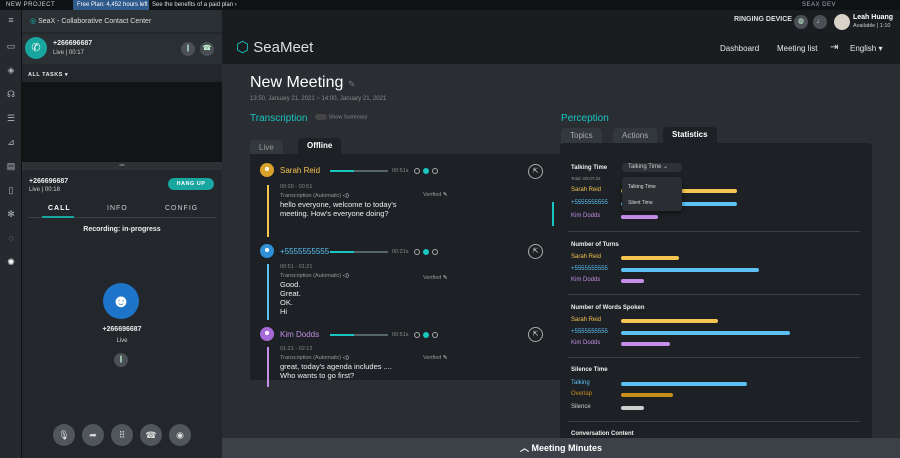  I want to click on document-icon: ▯, so click(11, 190).